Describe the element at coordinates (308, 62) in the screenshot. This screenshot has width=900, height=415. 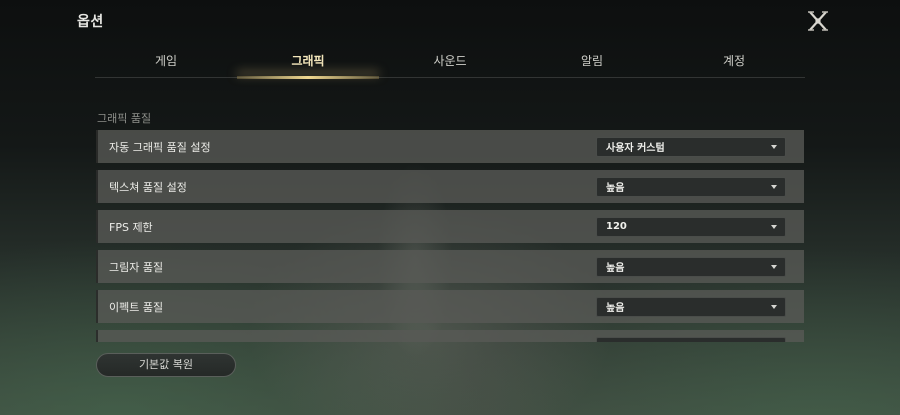
I see `tab-graphics: 그래픽` at that location.